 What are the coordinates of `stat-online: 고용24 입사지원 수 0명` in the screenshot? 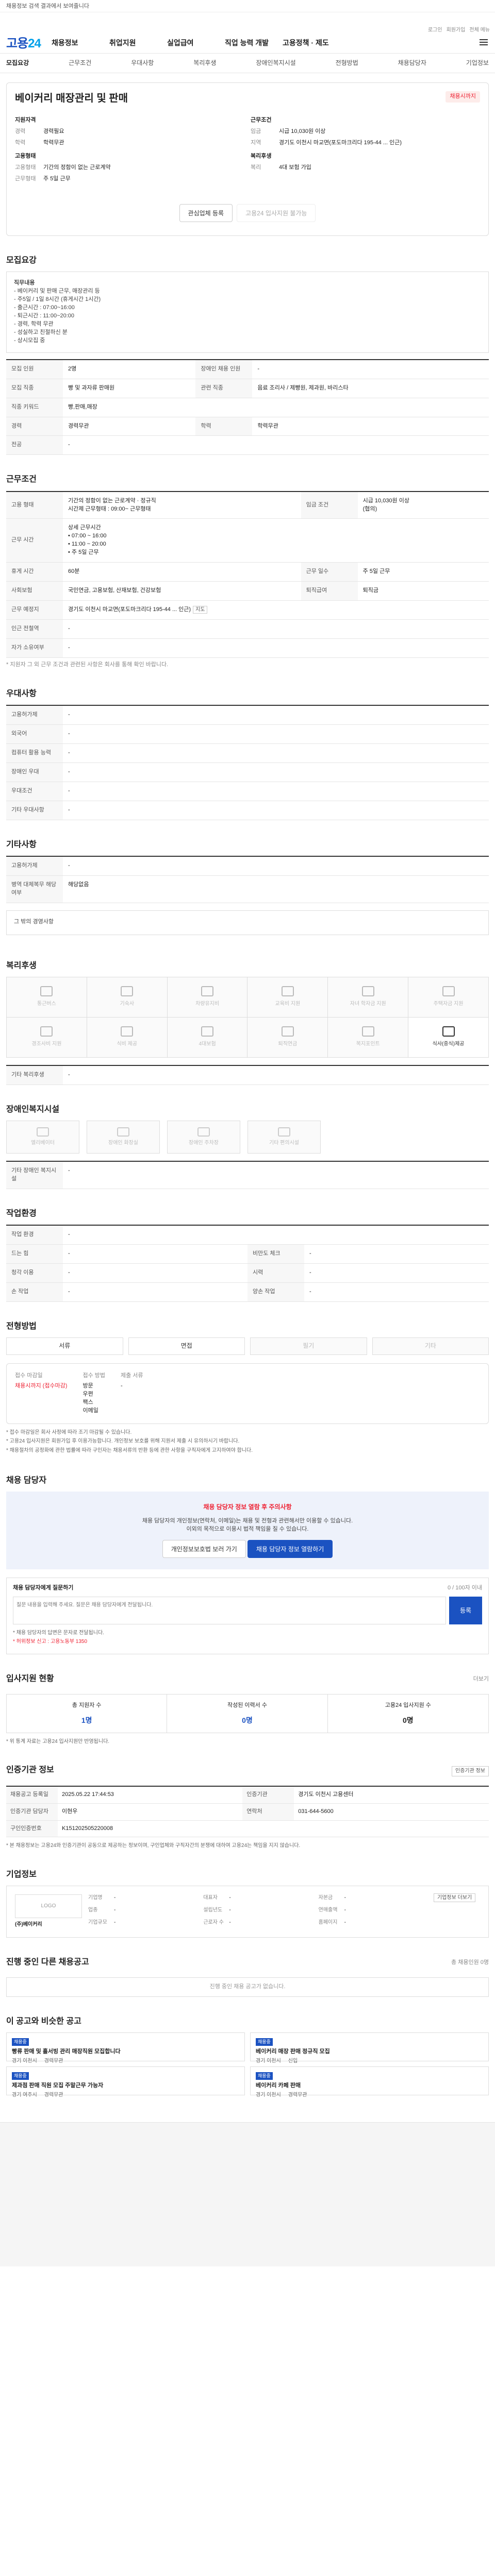 It's located at (408, 1713).